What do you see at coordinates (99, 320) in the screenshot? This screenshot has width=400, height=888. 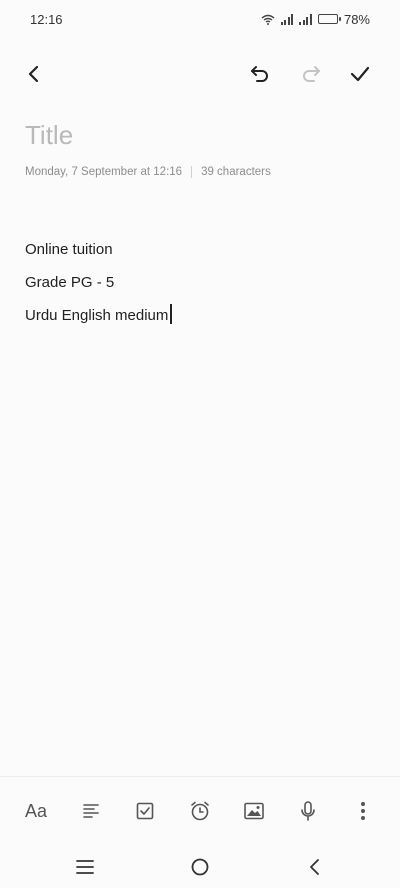 I see `note-line: Urdu English medium` at bounding box center [99, 320].